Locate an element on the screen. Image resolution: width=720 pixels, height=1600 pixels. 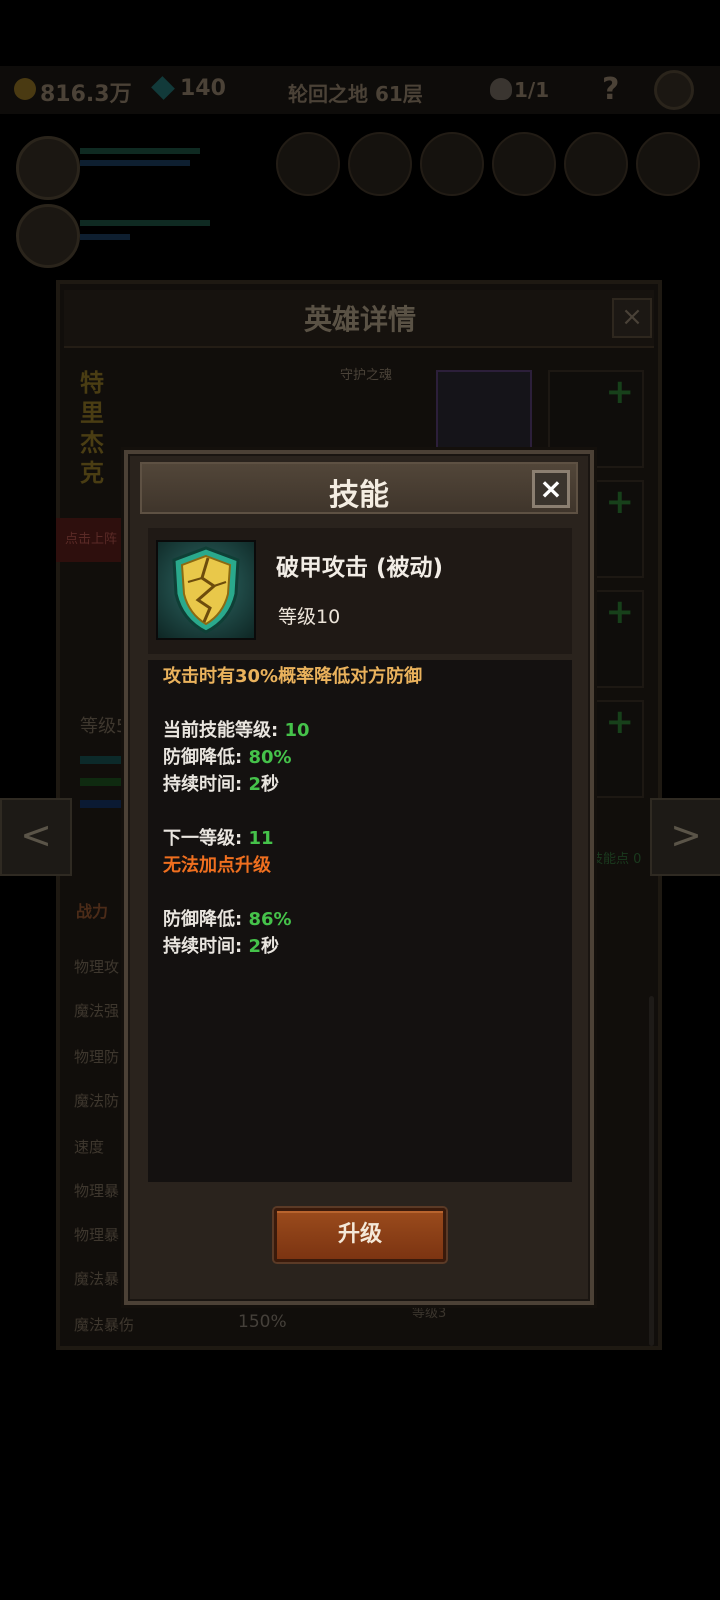
next-level-label: 下一等级: is located at coordinates (206, 838).